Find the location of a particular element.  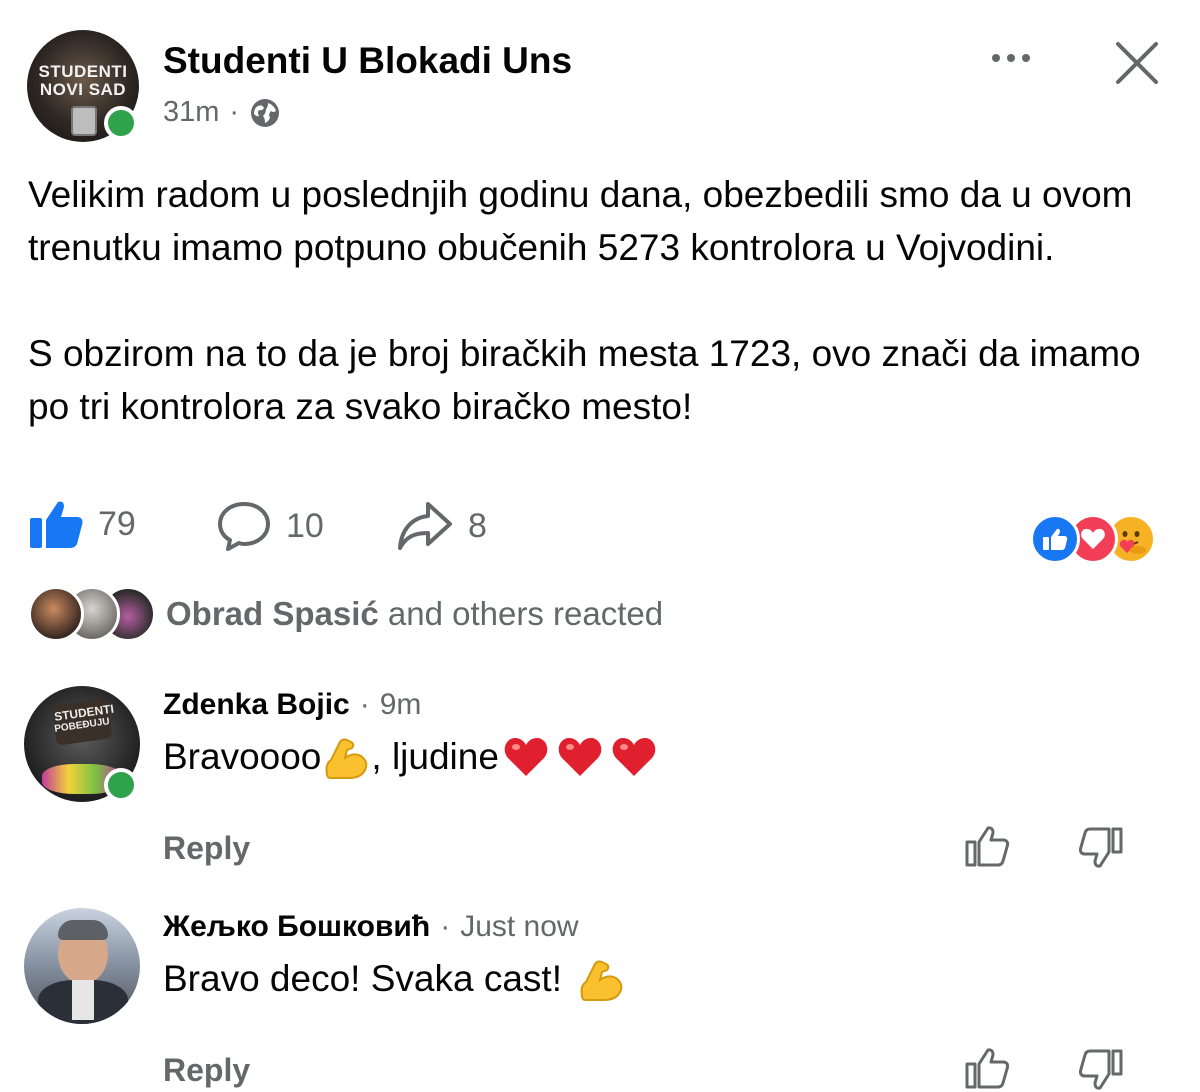

comment-text: Bravo deco! Svaka cast! is located at coordinates (394, 979).